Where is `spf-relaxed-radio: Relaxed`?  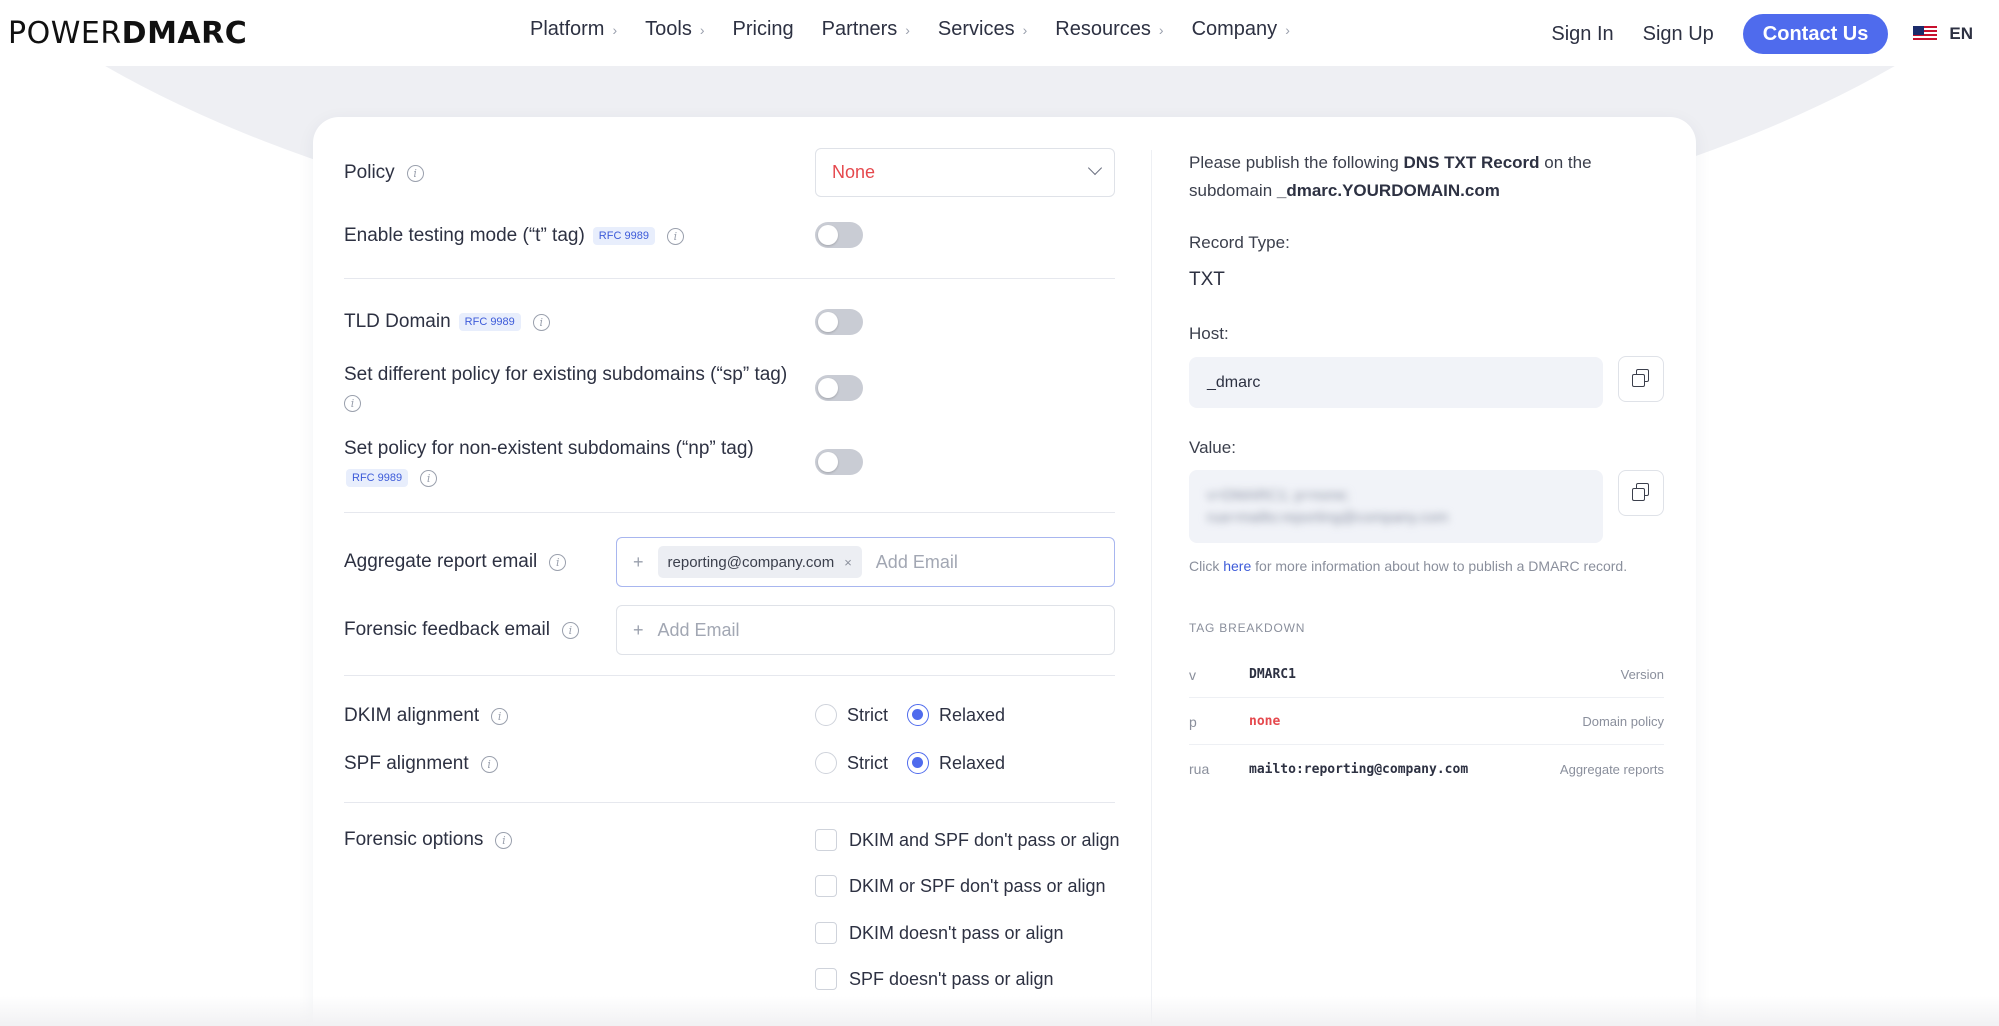 spf-relaxed-radio: Relaxed is located at coordinates (956, 763).